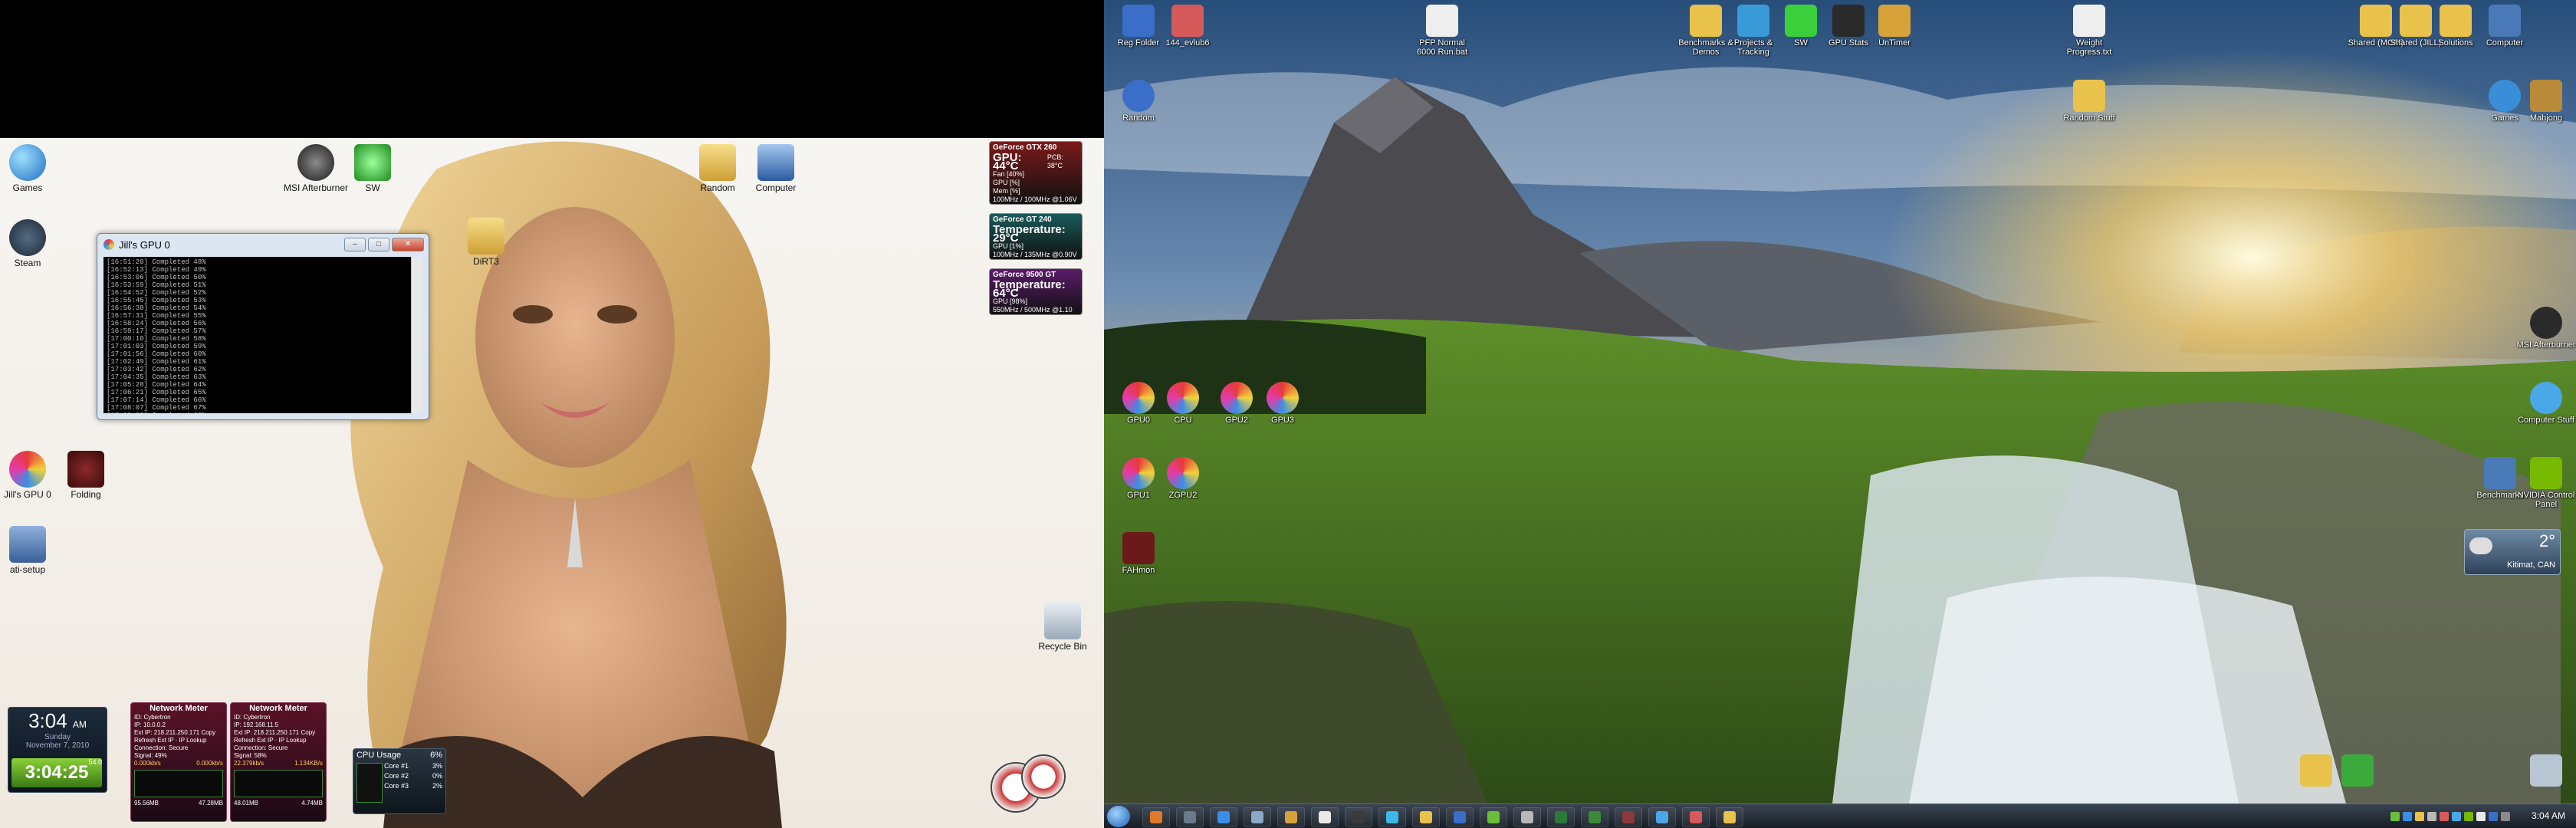 The height and width of the screenshot is (828, 2576). Describe the element at coordinates (2546, 483) in the screenshot. I see `desktop-icon-nvidia-control-panel: NVIDIA Control Panel` at that location.